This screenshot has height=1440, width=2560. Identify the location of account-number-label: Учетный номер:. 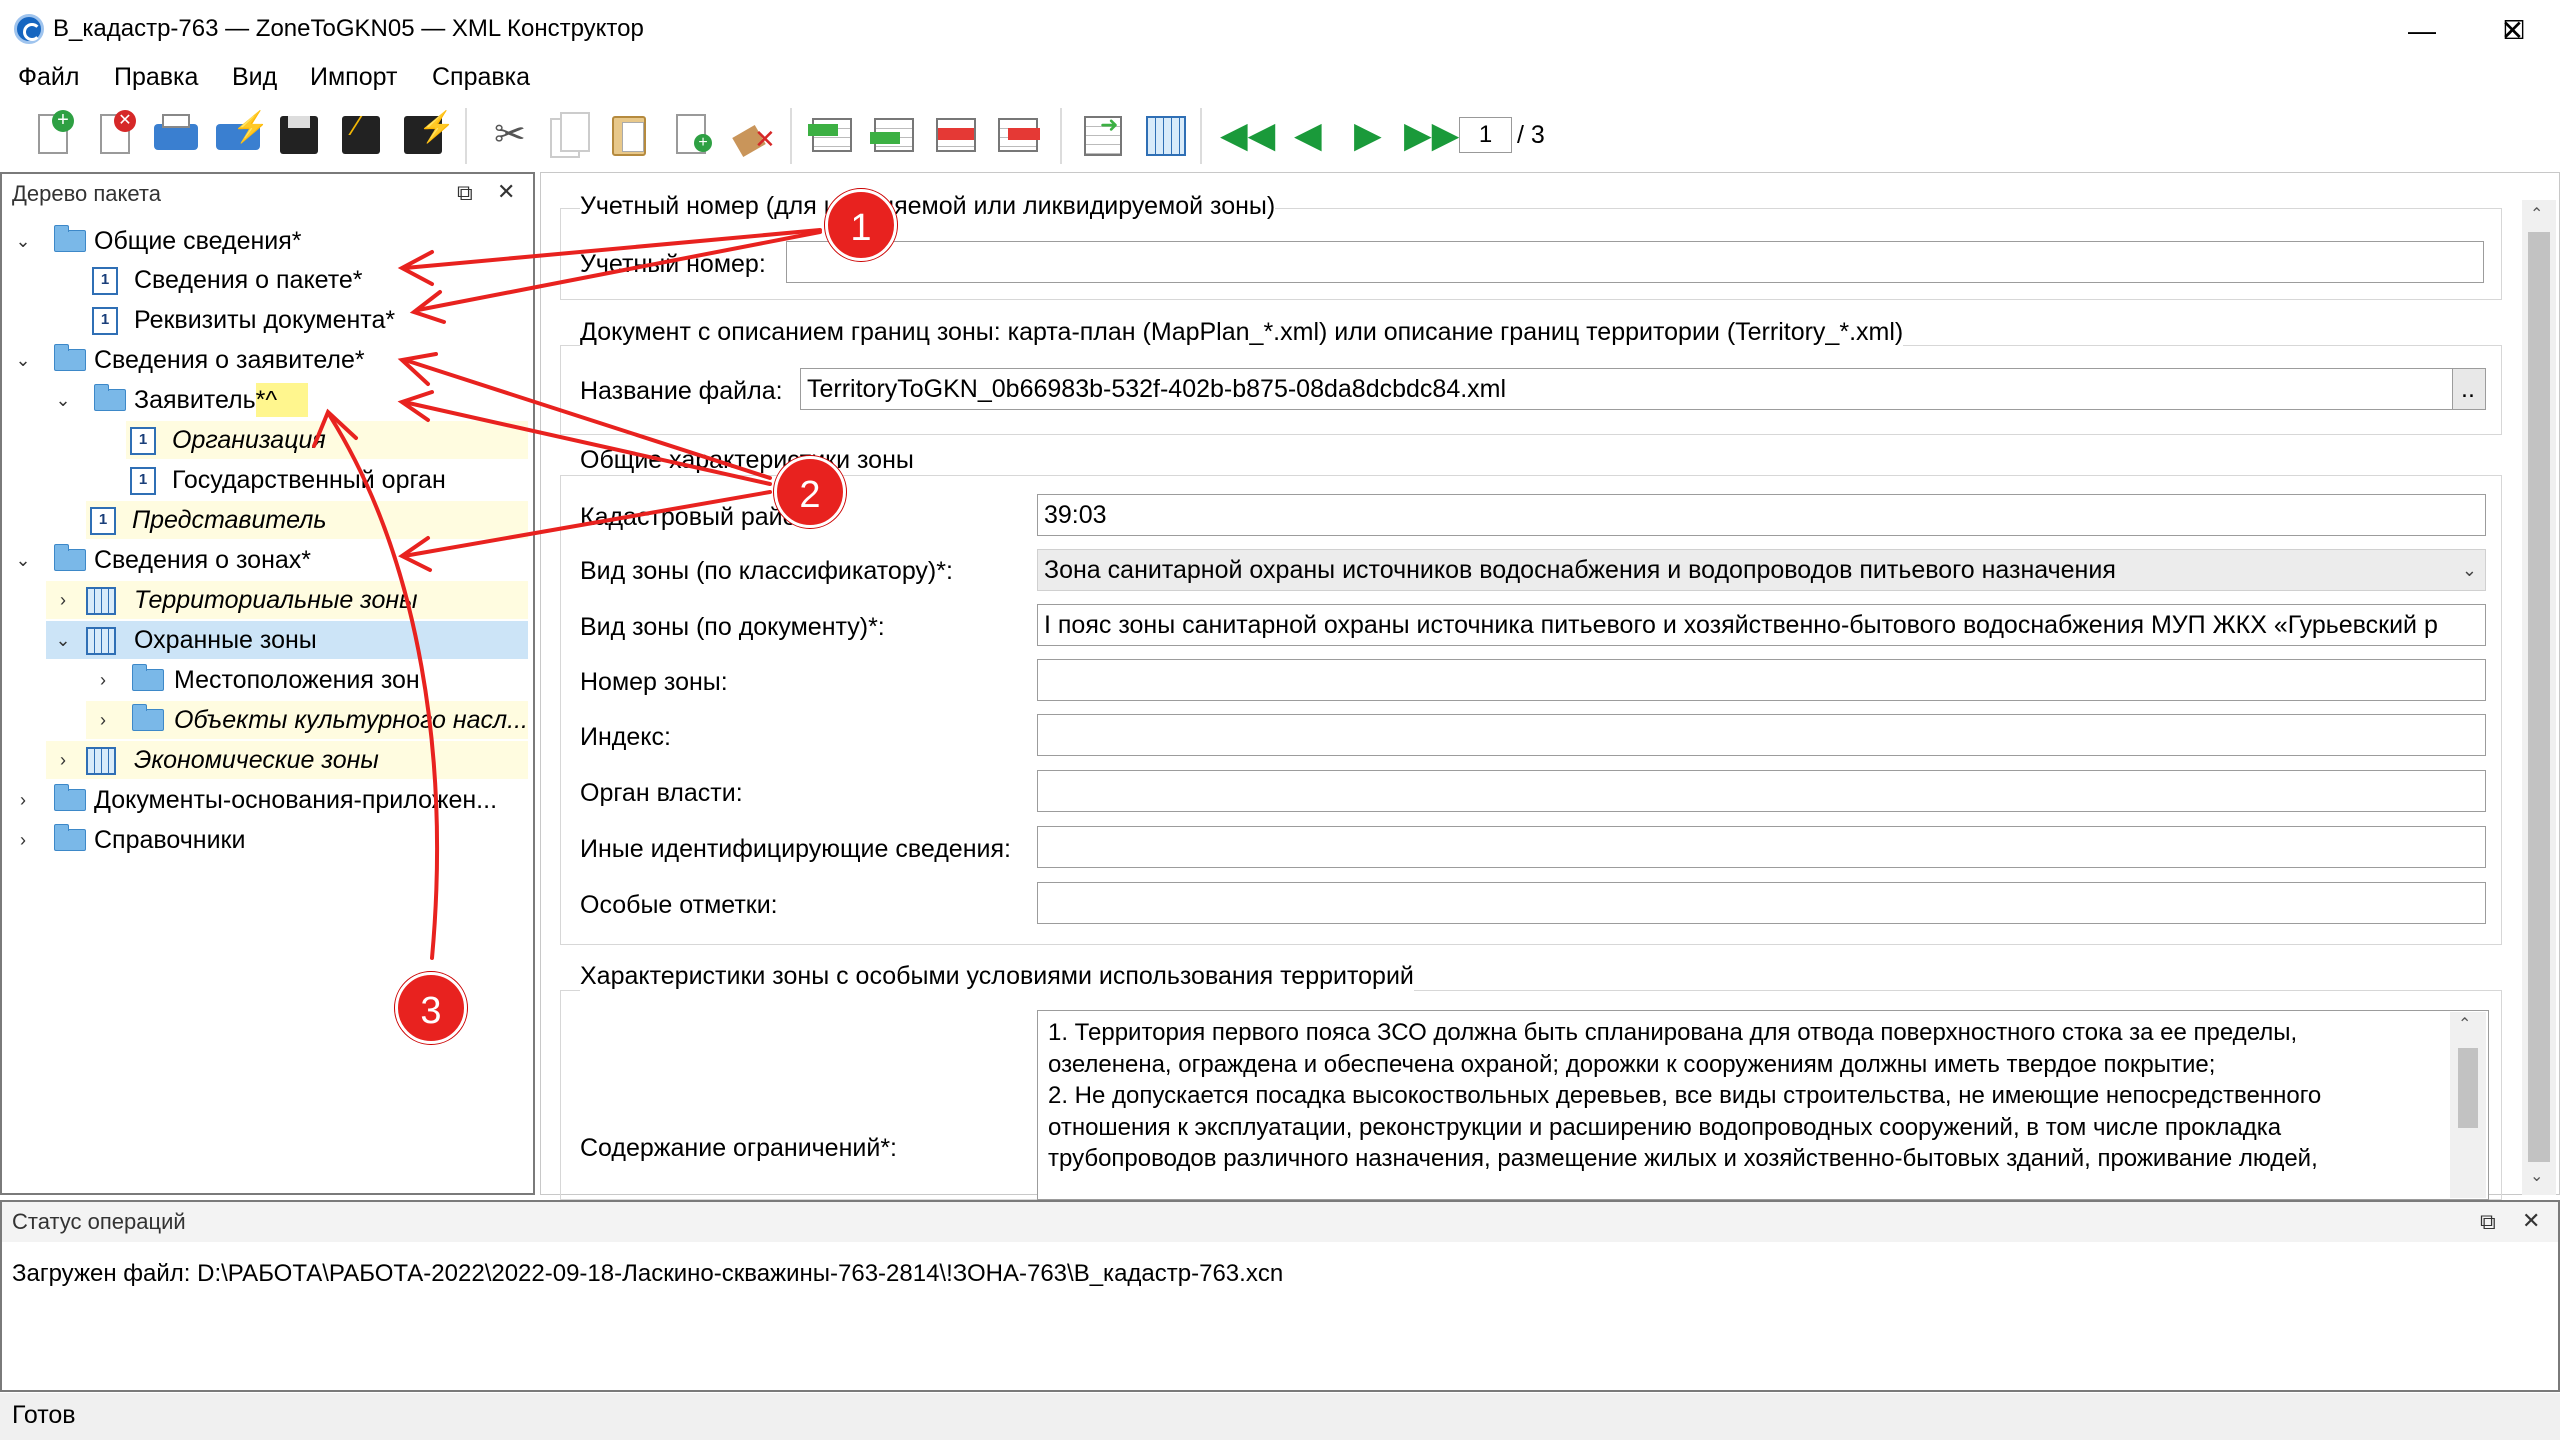
(673, 264).